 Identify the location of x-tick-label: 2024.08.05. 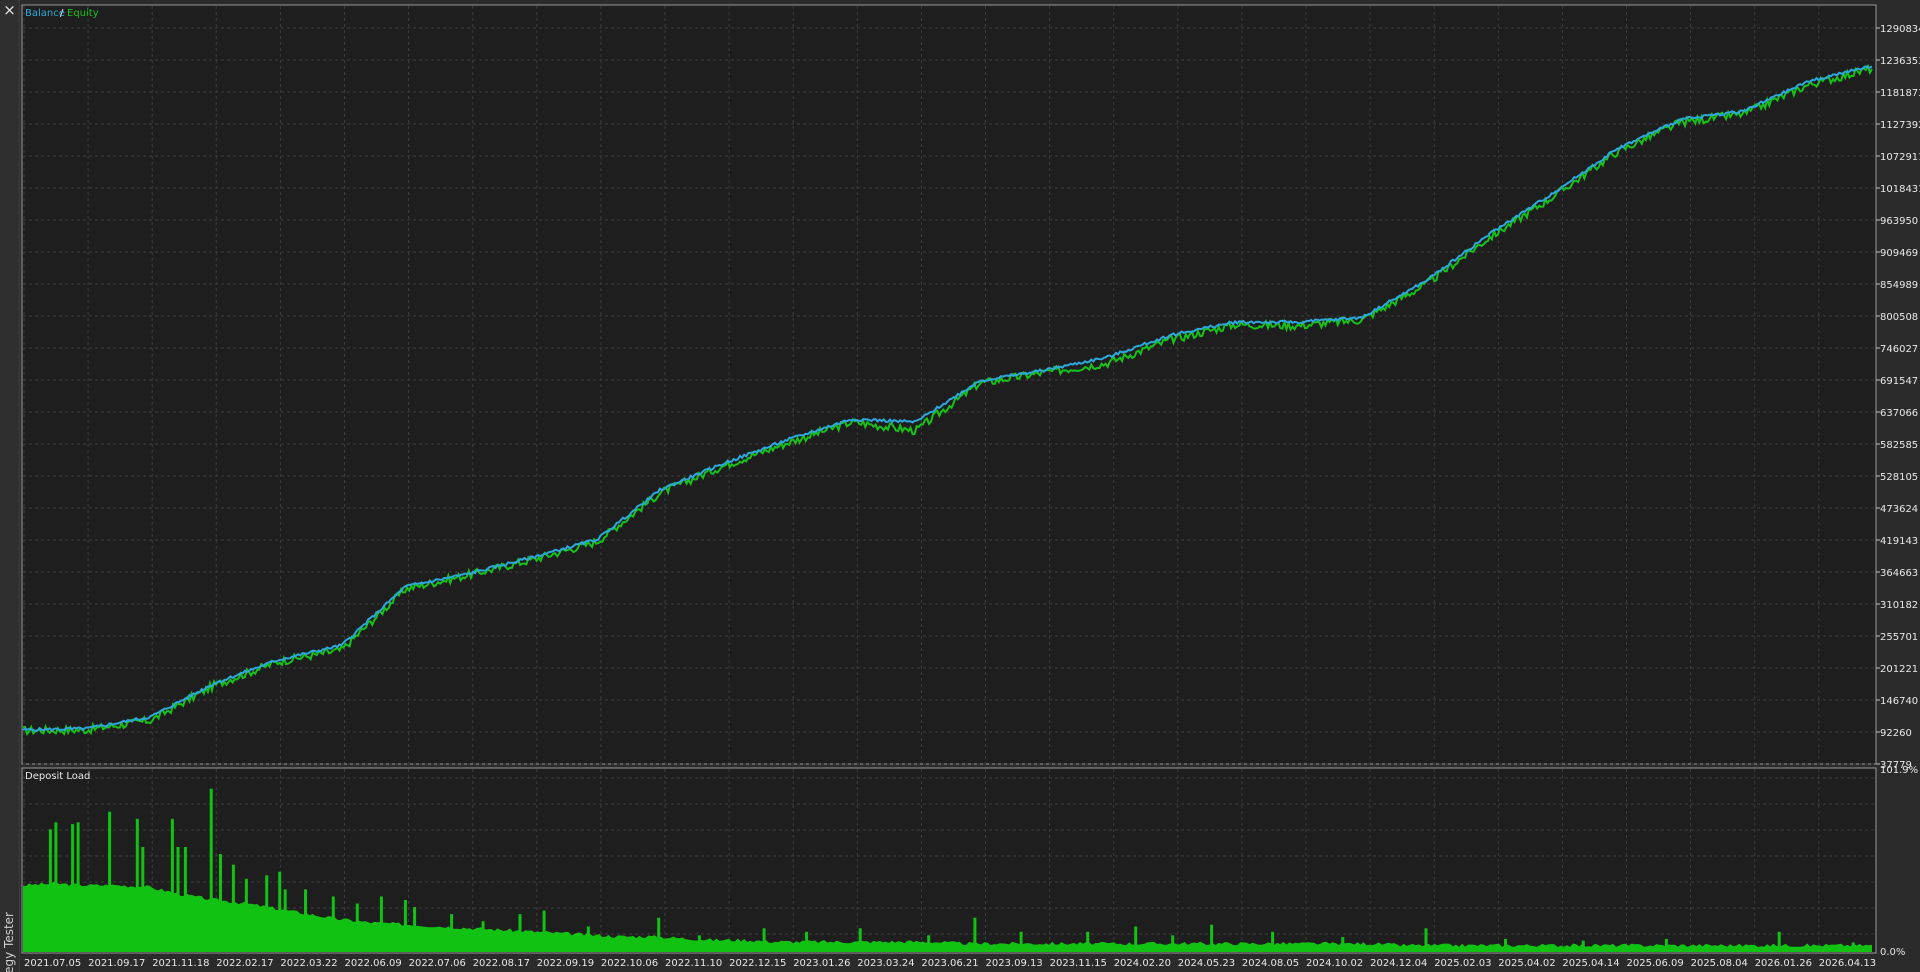
(1270, 963).